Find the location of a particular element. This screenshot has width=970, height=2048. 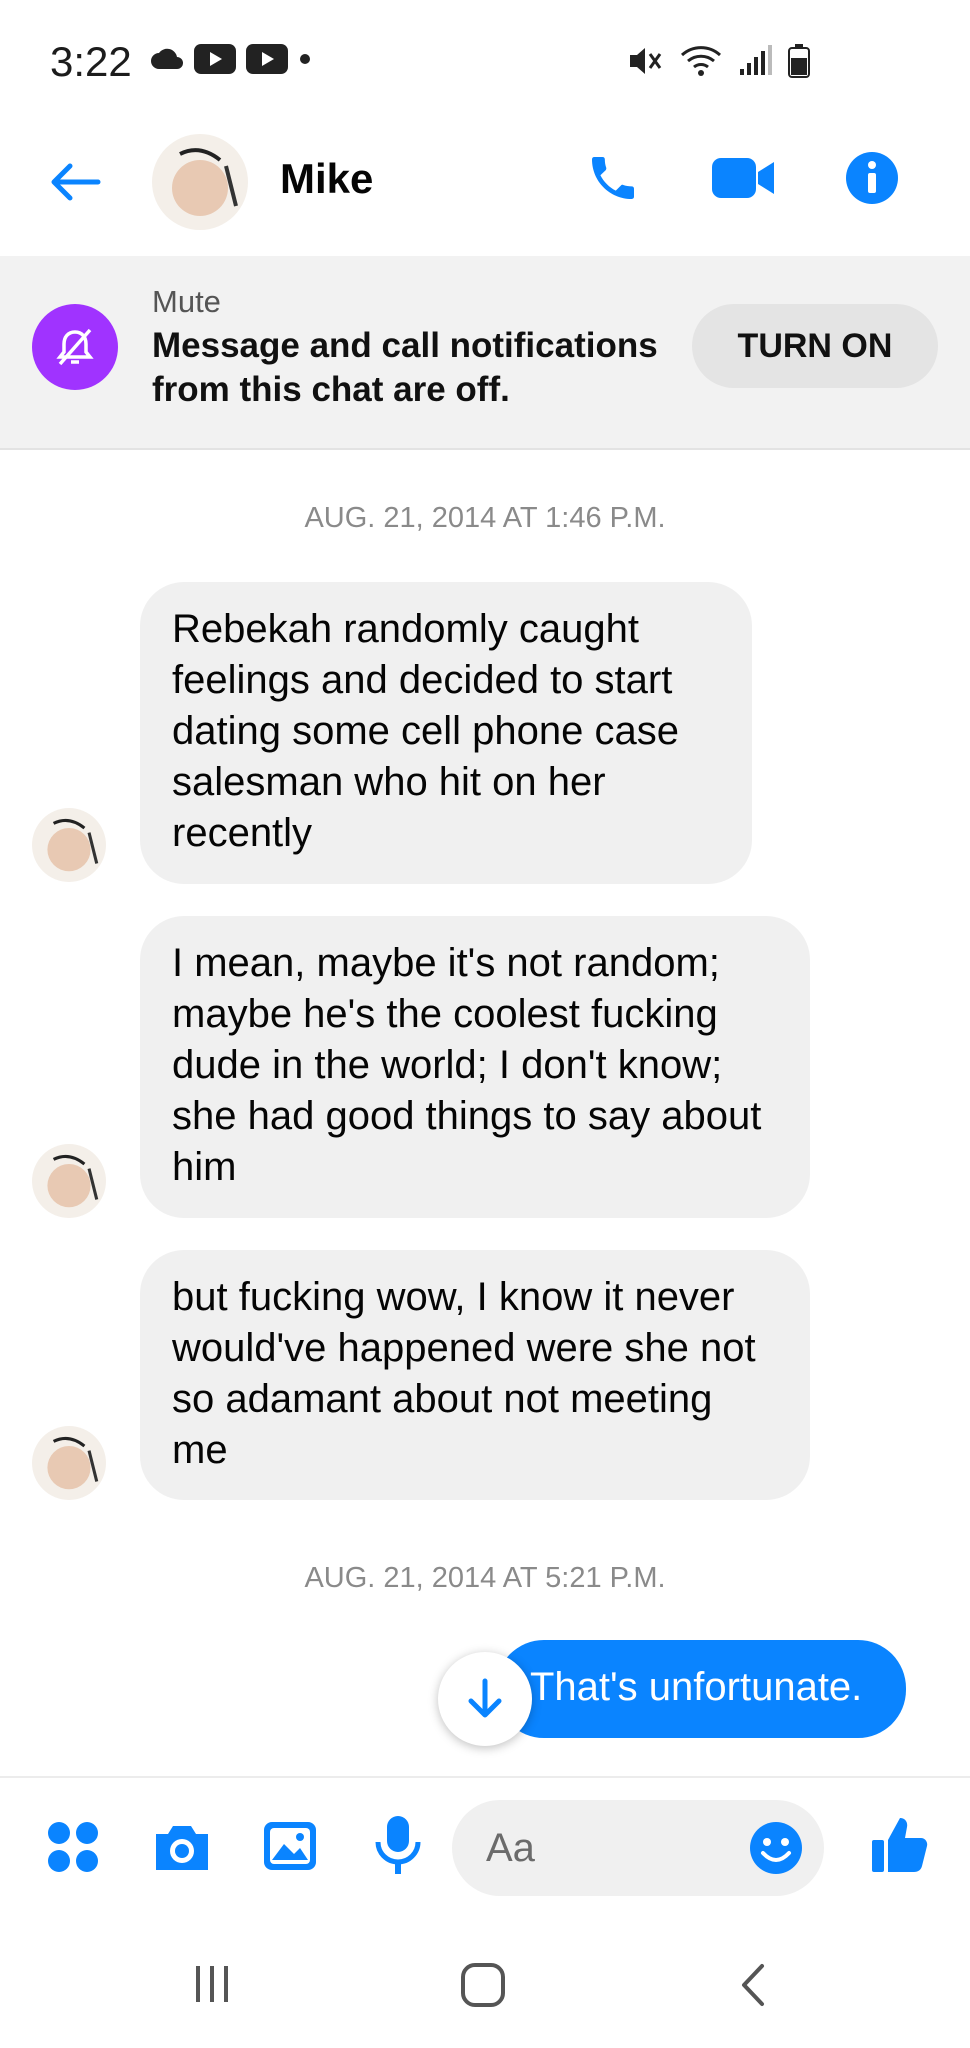

thumbs-up-icon is located at coordinates (900, 1845).